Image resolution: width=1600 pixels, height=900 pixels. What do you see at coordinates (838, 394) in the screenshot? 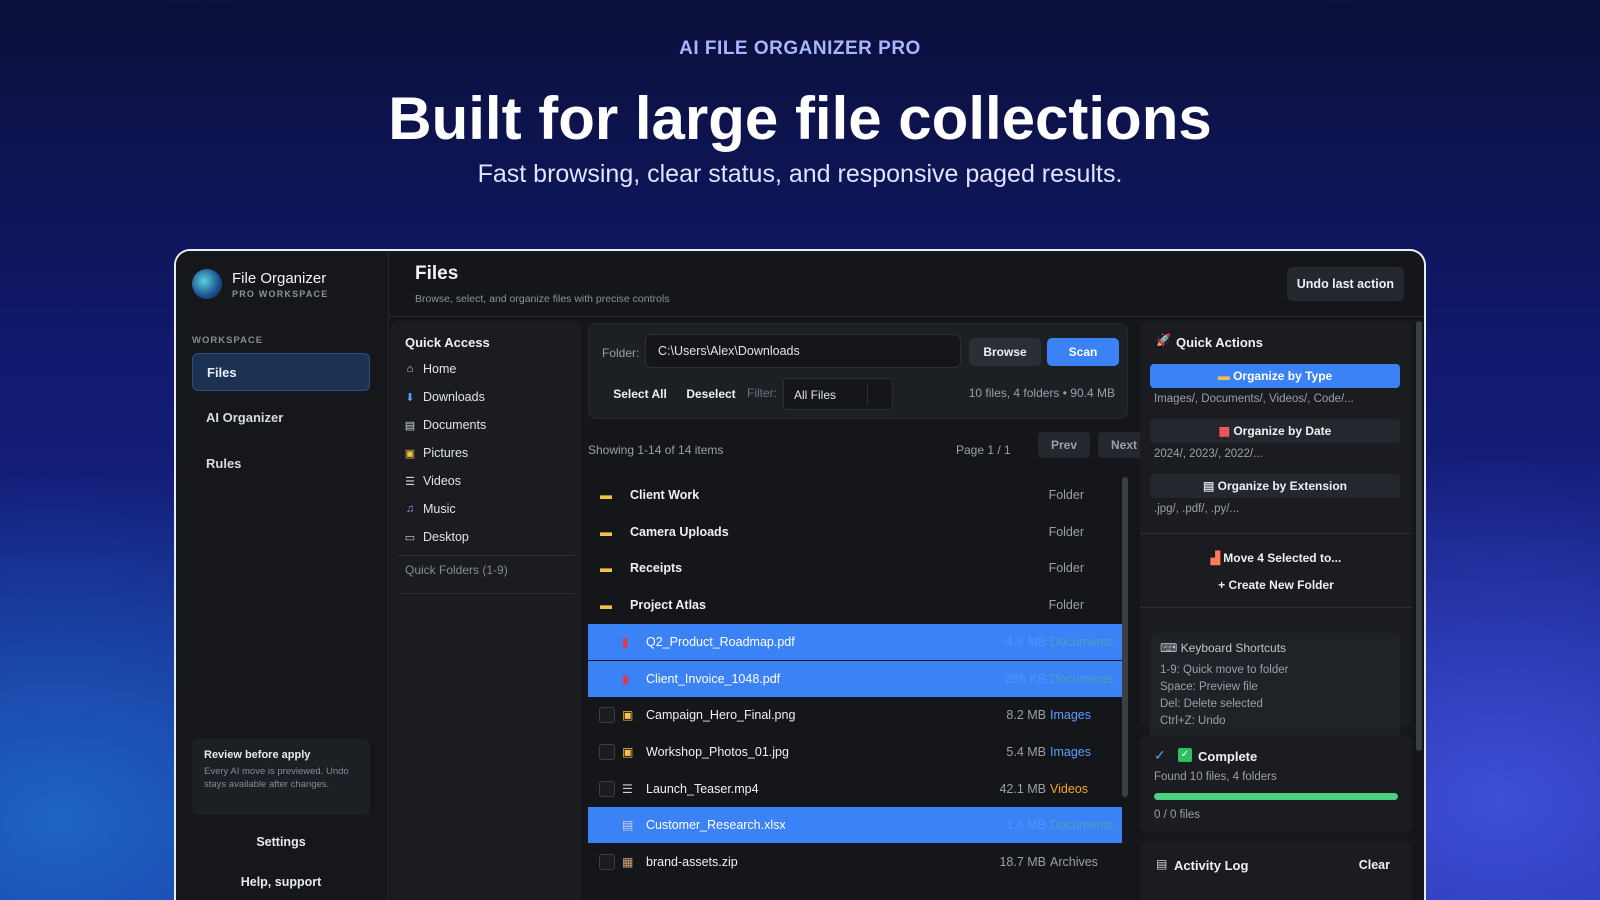
I see `filter-select: All Files` at bounding box center [838, 394].